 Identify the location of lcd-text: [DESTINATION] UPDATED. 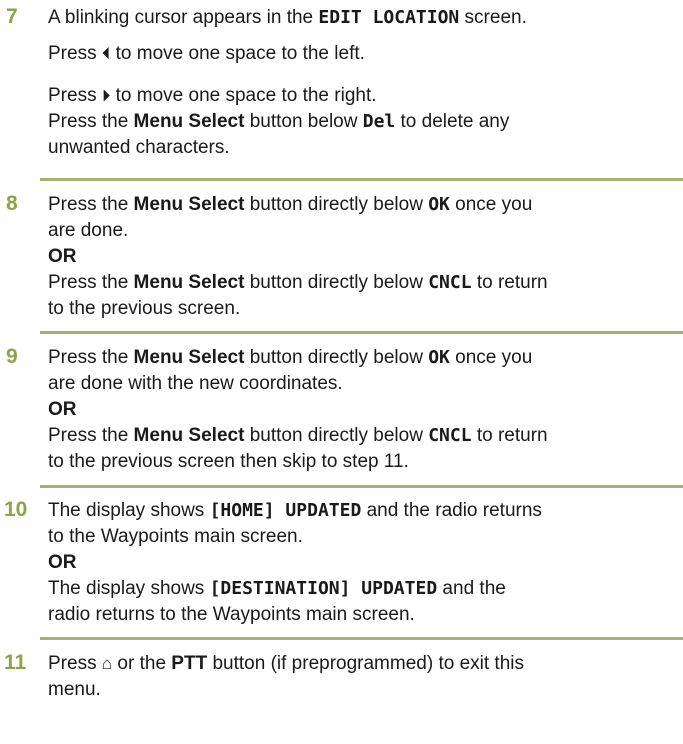
(323, 588).